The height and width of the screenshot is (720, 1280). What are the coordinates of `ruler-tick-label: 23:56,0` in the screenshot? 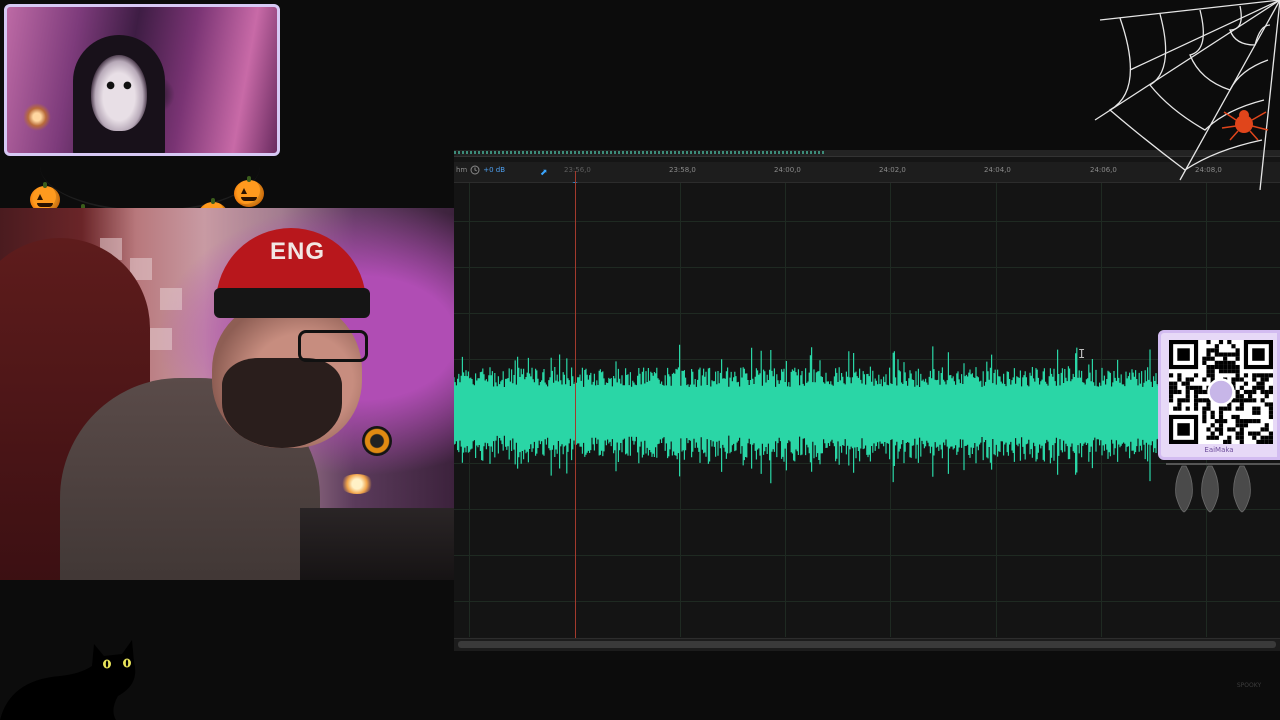 It's located at (577, 170).